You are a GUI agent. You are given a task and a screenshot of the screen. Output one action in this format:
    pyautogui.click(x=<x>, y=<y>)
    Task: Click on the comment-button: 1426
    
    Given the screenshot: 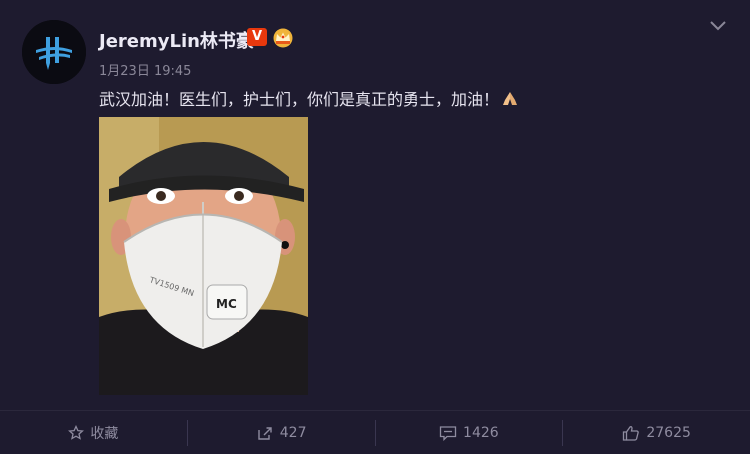 What is the action you would take?
    pyautogui.click(x=469, y=432)
    